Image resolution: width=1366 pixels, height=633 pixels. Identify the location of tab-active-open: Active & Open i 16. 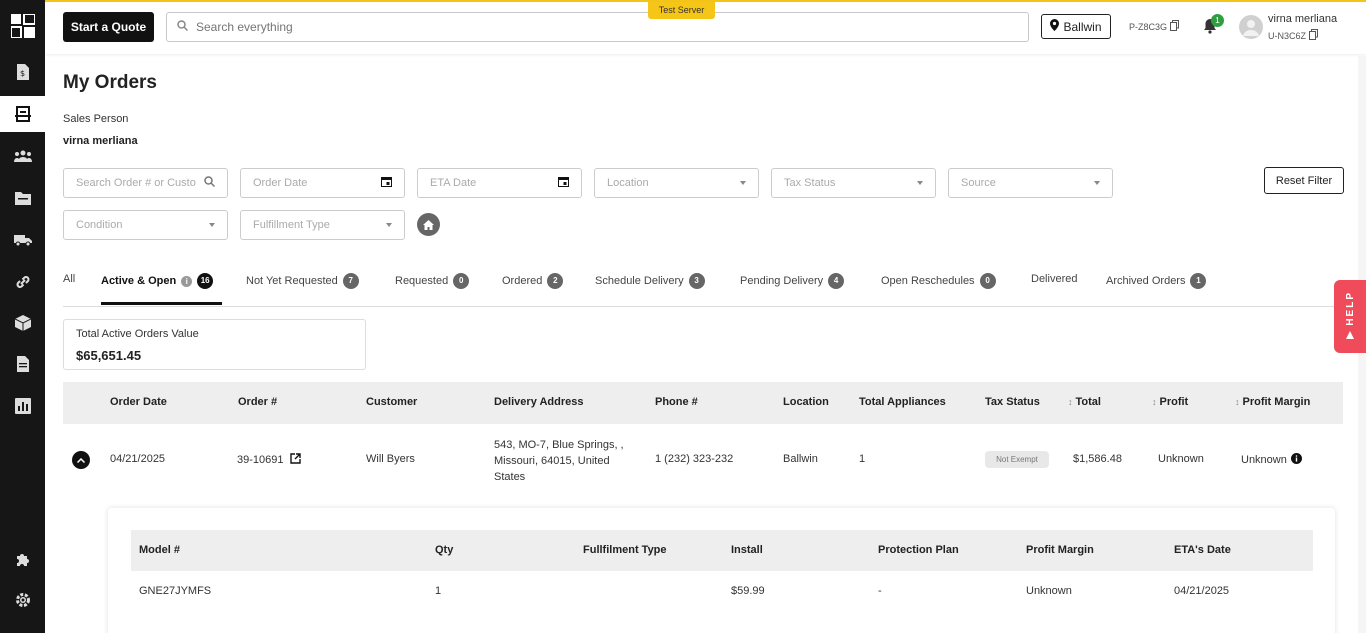
(157, 281).